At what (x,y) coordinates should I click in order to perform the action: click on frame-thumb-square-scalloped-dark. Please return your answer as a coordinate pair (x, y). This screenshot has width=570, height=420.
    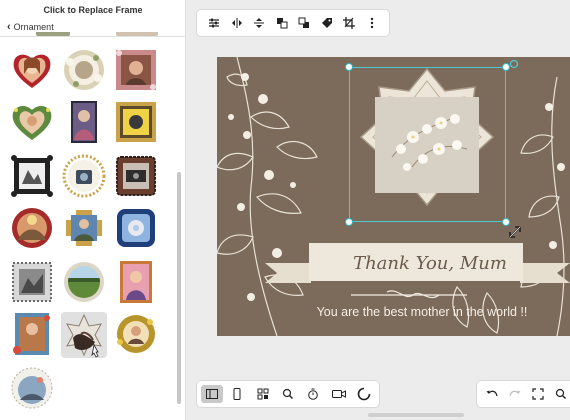
    Looking at the image, I should click on (136, 176).